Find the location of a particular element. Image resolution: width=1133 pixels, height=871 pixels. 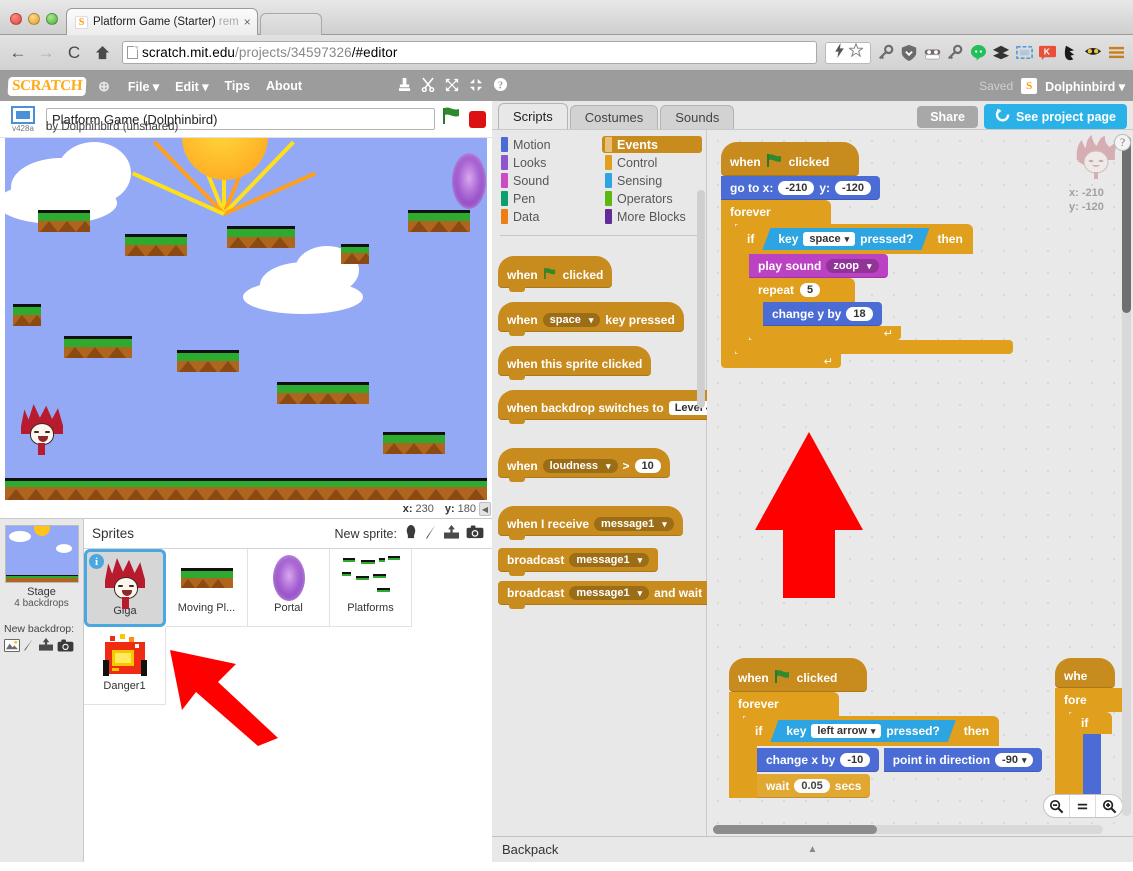

palette-block-broadcast: broadcast message1 is located at coordinates (578, 562).